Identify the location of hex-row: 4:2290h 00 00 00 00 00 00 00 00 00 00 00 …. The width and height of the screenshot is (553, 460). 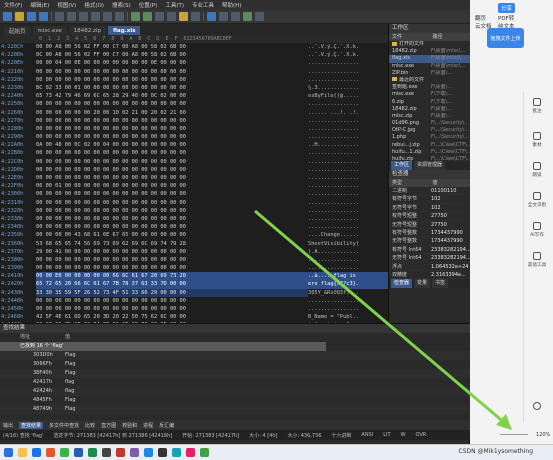
(194, 137).